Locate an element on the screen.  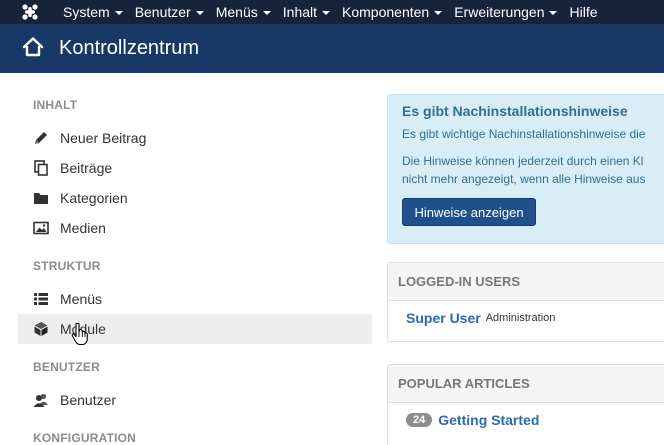
list-icon is located at coordinates (41, 299).